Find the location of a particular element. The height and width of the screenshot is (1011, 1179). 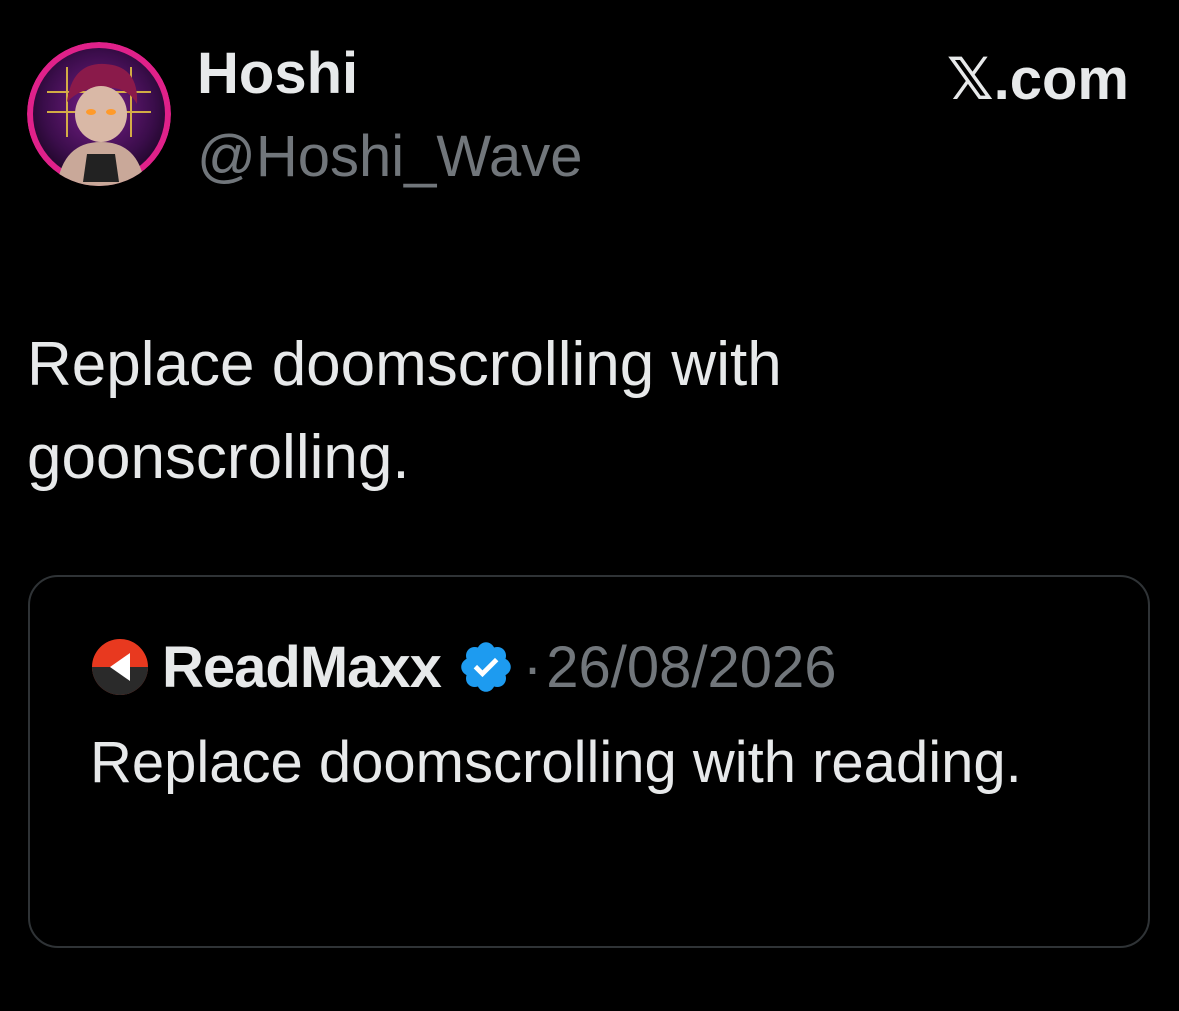

quoted-author-name: ReadMaxx is located at coordinates (302, 667).